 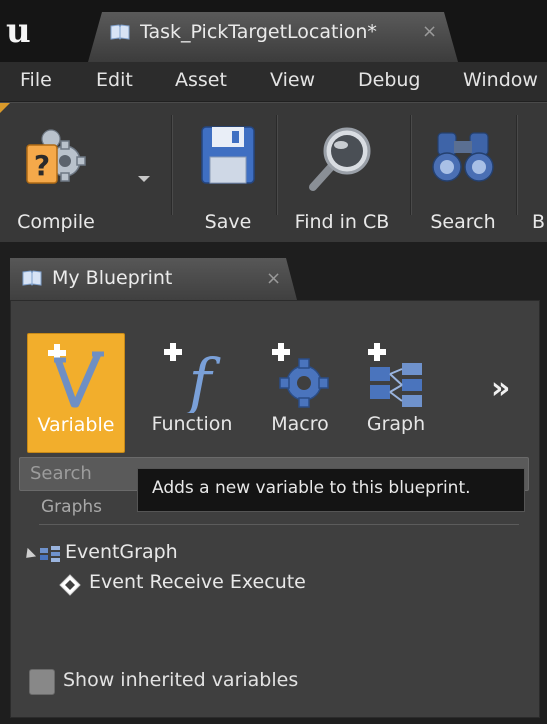 What do you see at coordinates (342, 222) in the screenshot?
I see `find-in-cb-label: Find in CB` at bounding box center [342, 222].